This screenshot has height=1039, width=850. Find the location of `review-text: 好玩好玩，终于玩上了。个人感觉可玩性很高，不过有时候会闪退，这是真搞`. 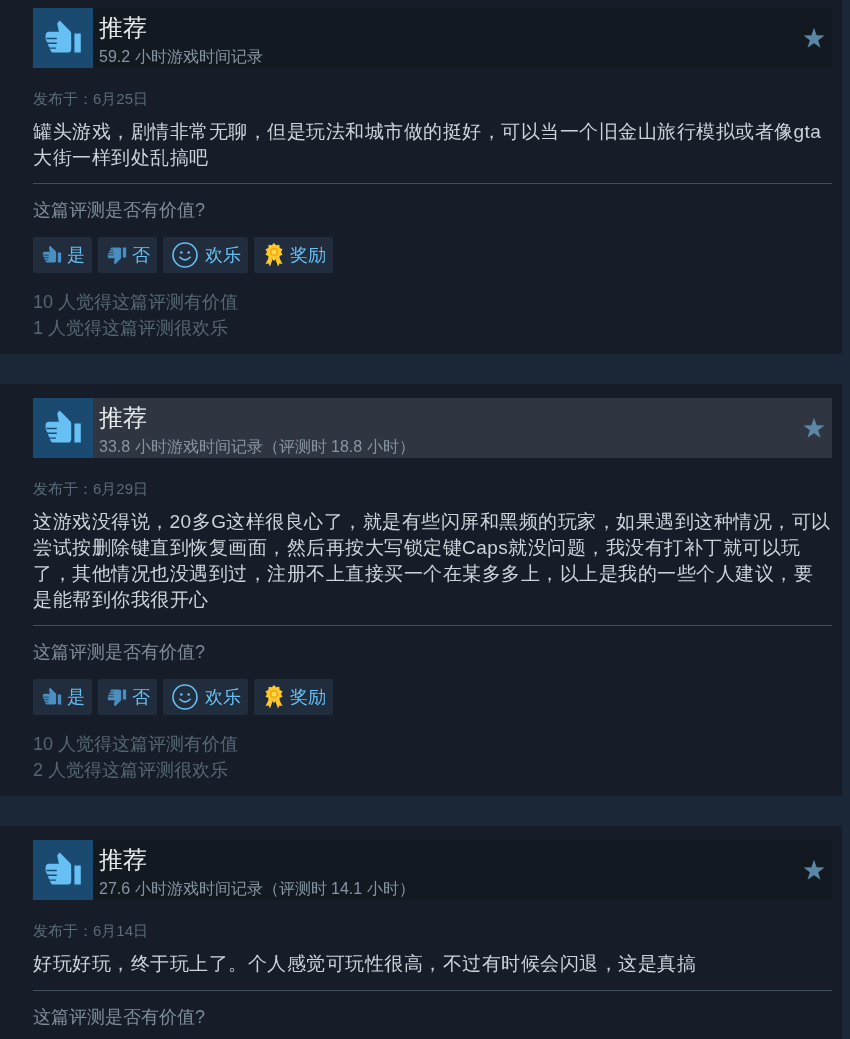

review-text: 好玩好玩，终于玩上了。个人感觉可玩性很高，不过有时候会闪退，这是真搞 is located at coordinates (365, 964).